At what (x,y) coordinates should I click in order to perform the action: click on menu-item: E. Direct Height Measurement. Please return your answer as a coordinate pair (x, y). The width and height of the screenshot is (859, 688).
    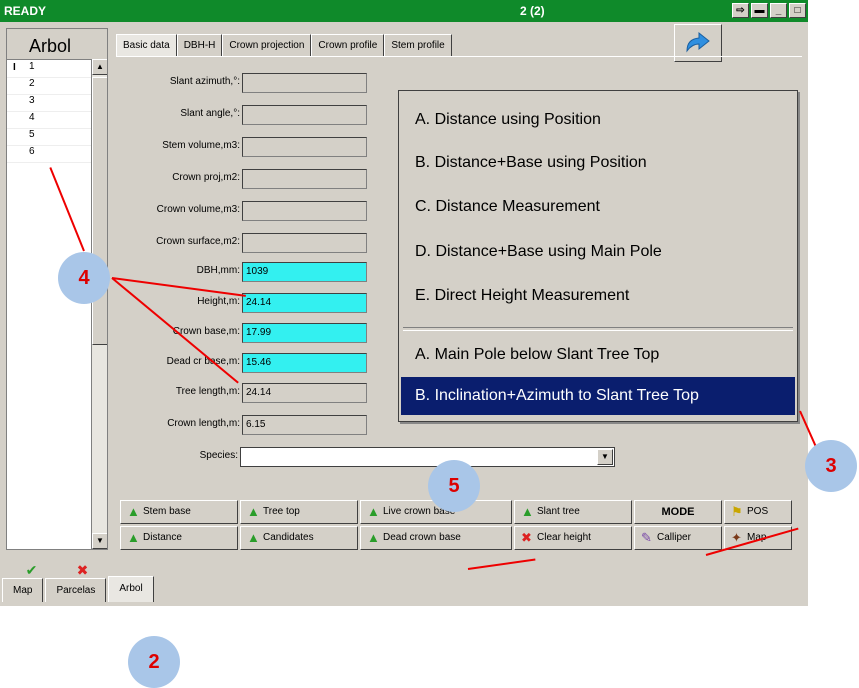
    Looking at the image, I should click on (598, 296).